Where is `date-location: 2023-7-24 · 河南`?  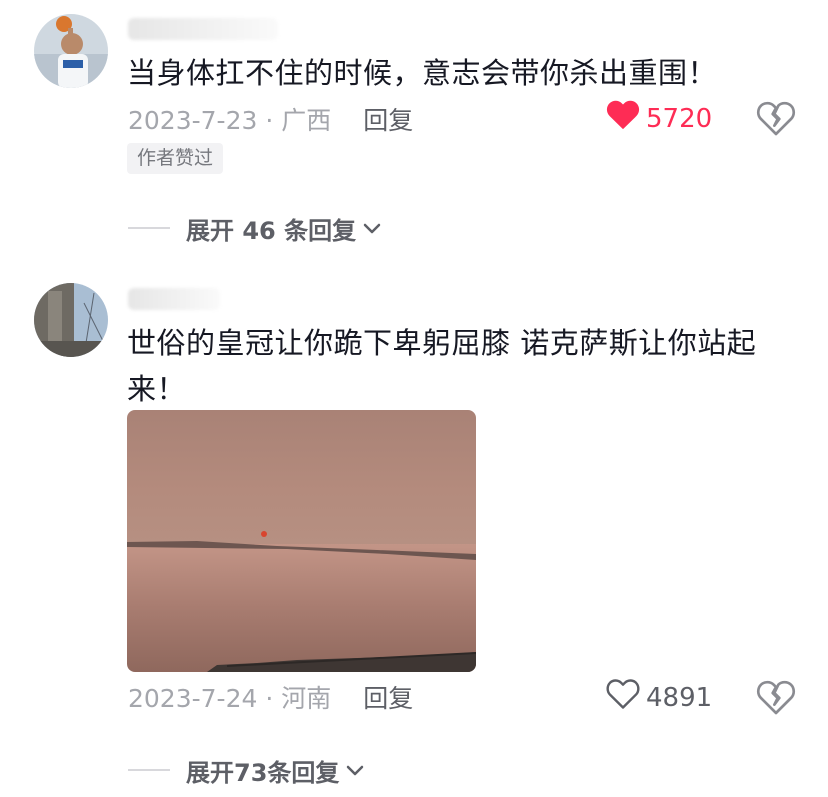 date-location: 2023-7-24 · 河南 is located at coordinates (230, 698).